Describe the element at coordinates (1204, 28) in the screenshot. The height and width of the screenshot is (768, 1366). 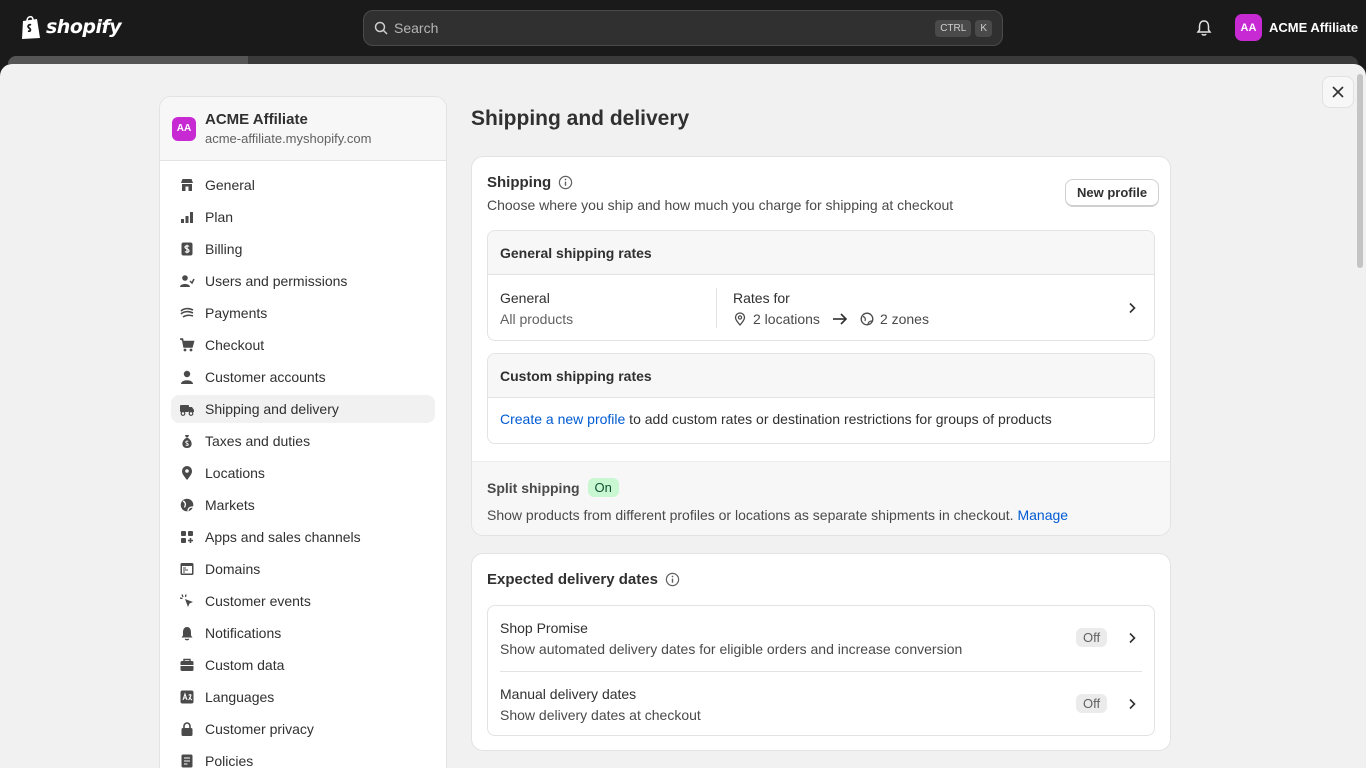
I see `notifications-bell-icon` at that location.